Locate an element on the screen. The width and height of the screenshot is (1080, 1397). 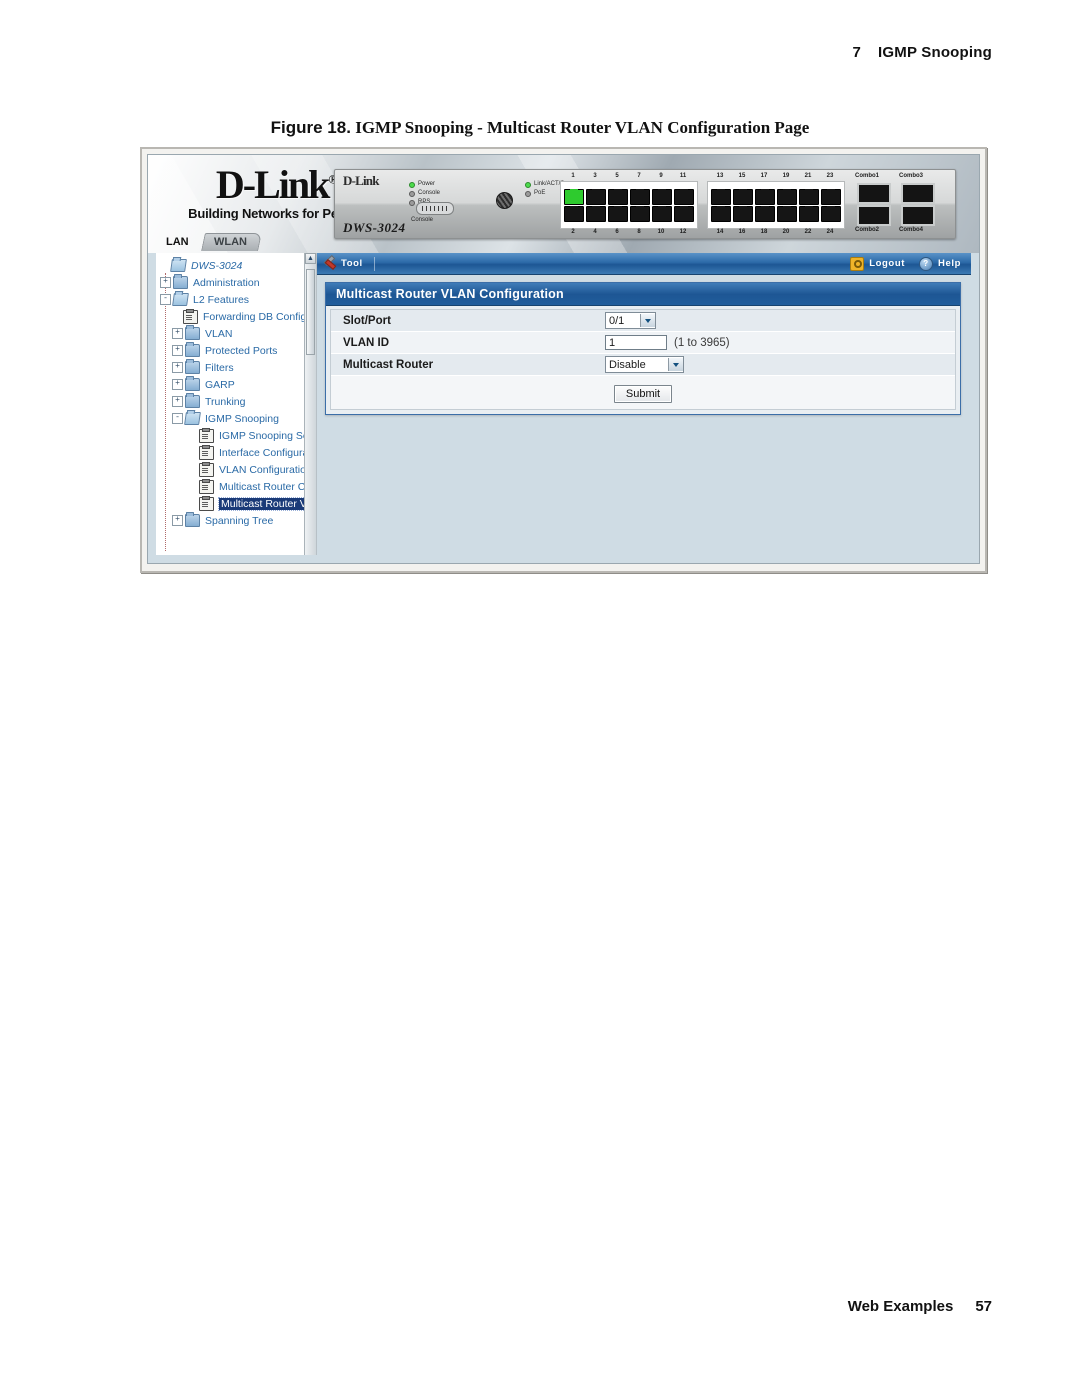
tree-item-protected-ports: + Protected Ports is located at coordinates (237, 350).